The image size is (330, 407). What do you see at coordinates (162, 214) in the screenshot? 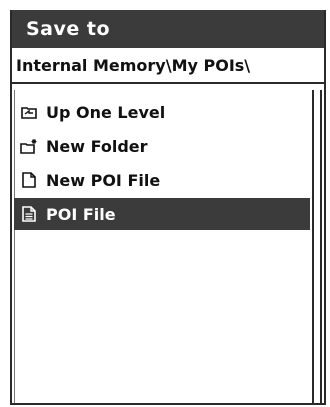
I see `list-item-poi-file: POI File` at bounding box center [162, 214].